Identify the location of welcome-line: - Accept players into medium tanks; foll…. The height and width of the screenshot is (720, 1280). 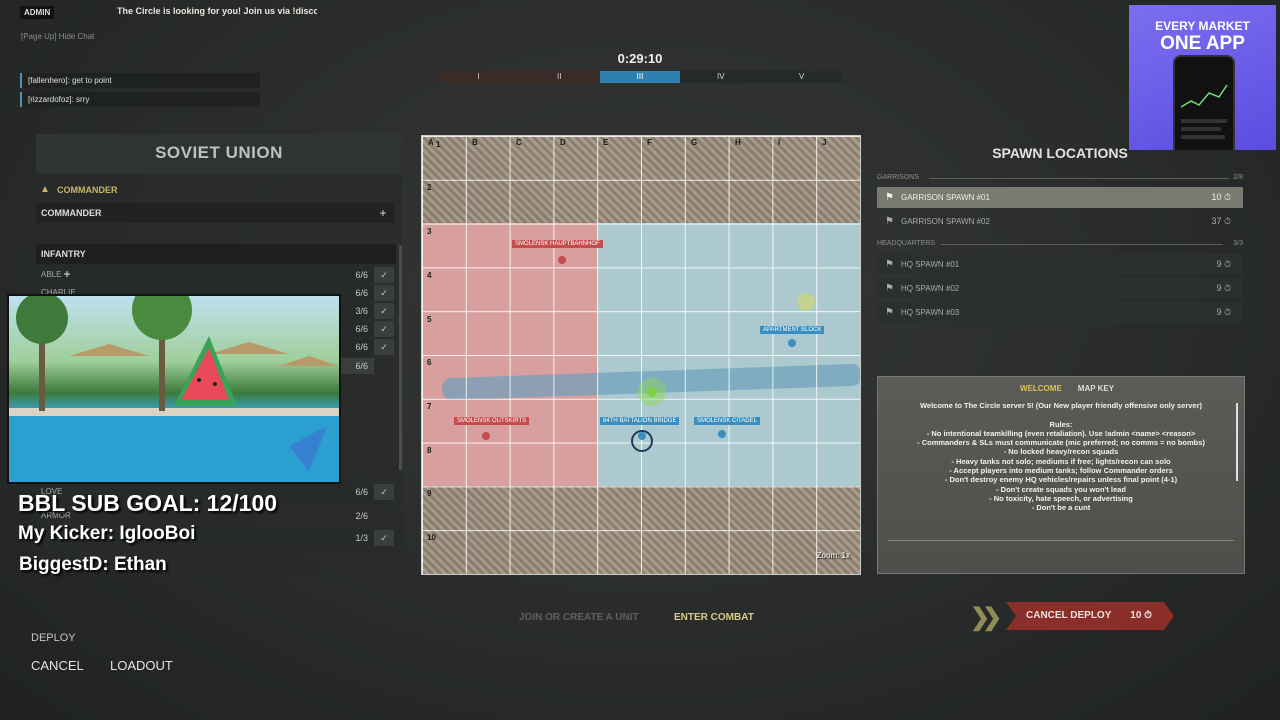
(1061, 471).